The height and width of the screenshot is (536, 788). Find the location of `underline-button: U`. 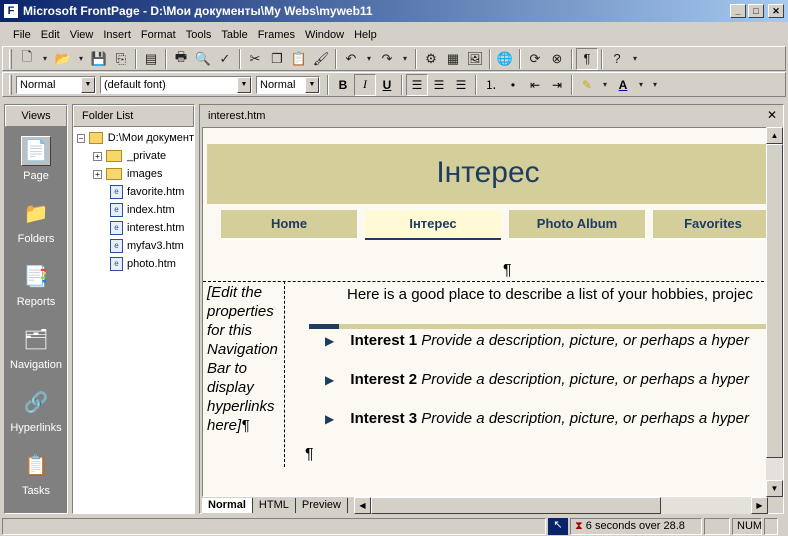

underline-button: U is located at coordinates (387, 85).